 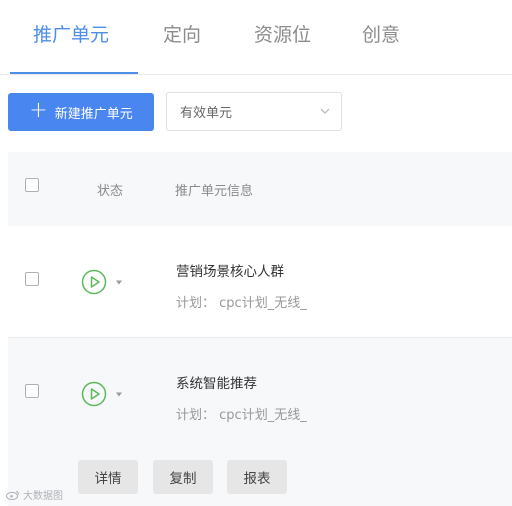 What do you see at coordinates (182, 33) in the screenshot?
I see `tab-targeting: 定向` at bounding box center [182, 33].